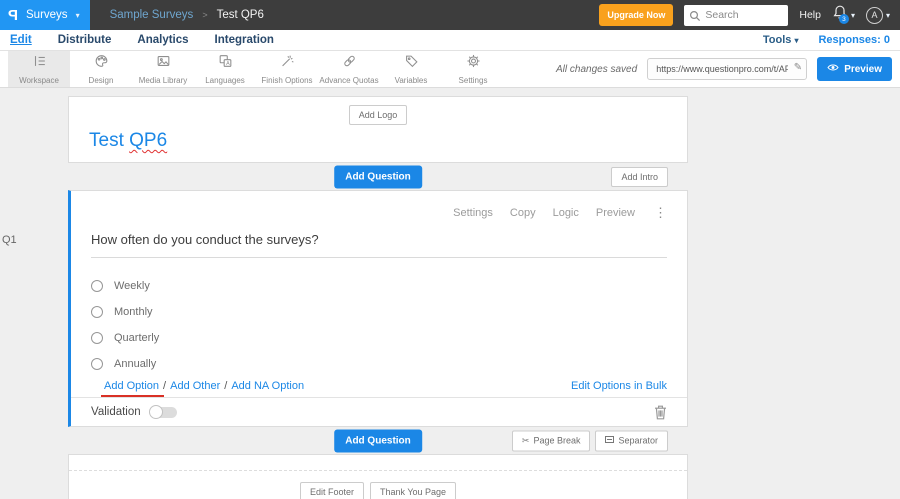  What do you see at coordinates (349, 63) in the screenshot?
I see `advance-quotas-icon` at bounding box center [349, 63].